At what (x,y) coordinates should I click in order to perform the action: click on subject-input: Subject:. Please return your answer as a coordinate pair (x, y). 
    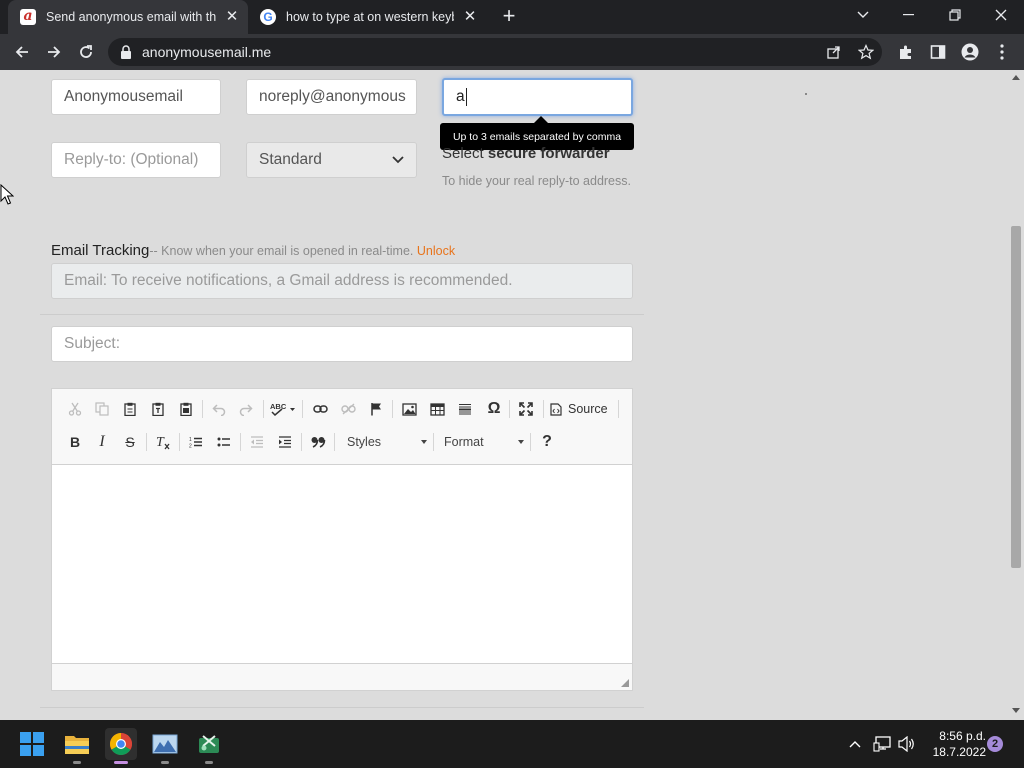
    Looking at the image, I should click on (342, 344).